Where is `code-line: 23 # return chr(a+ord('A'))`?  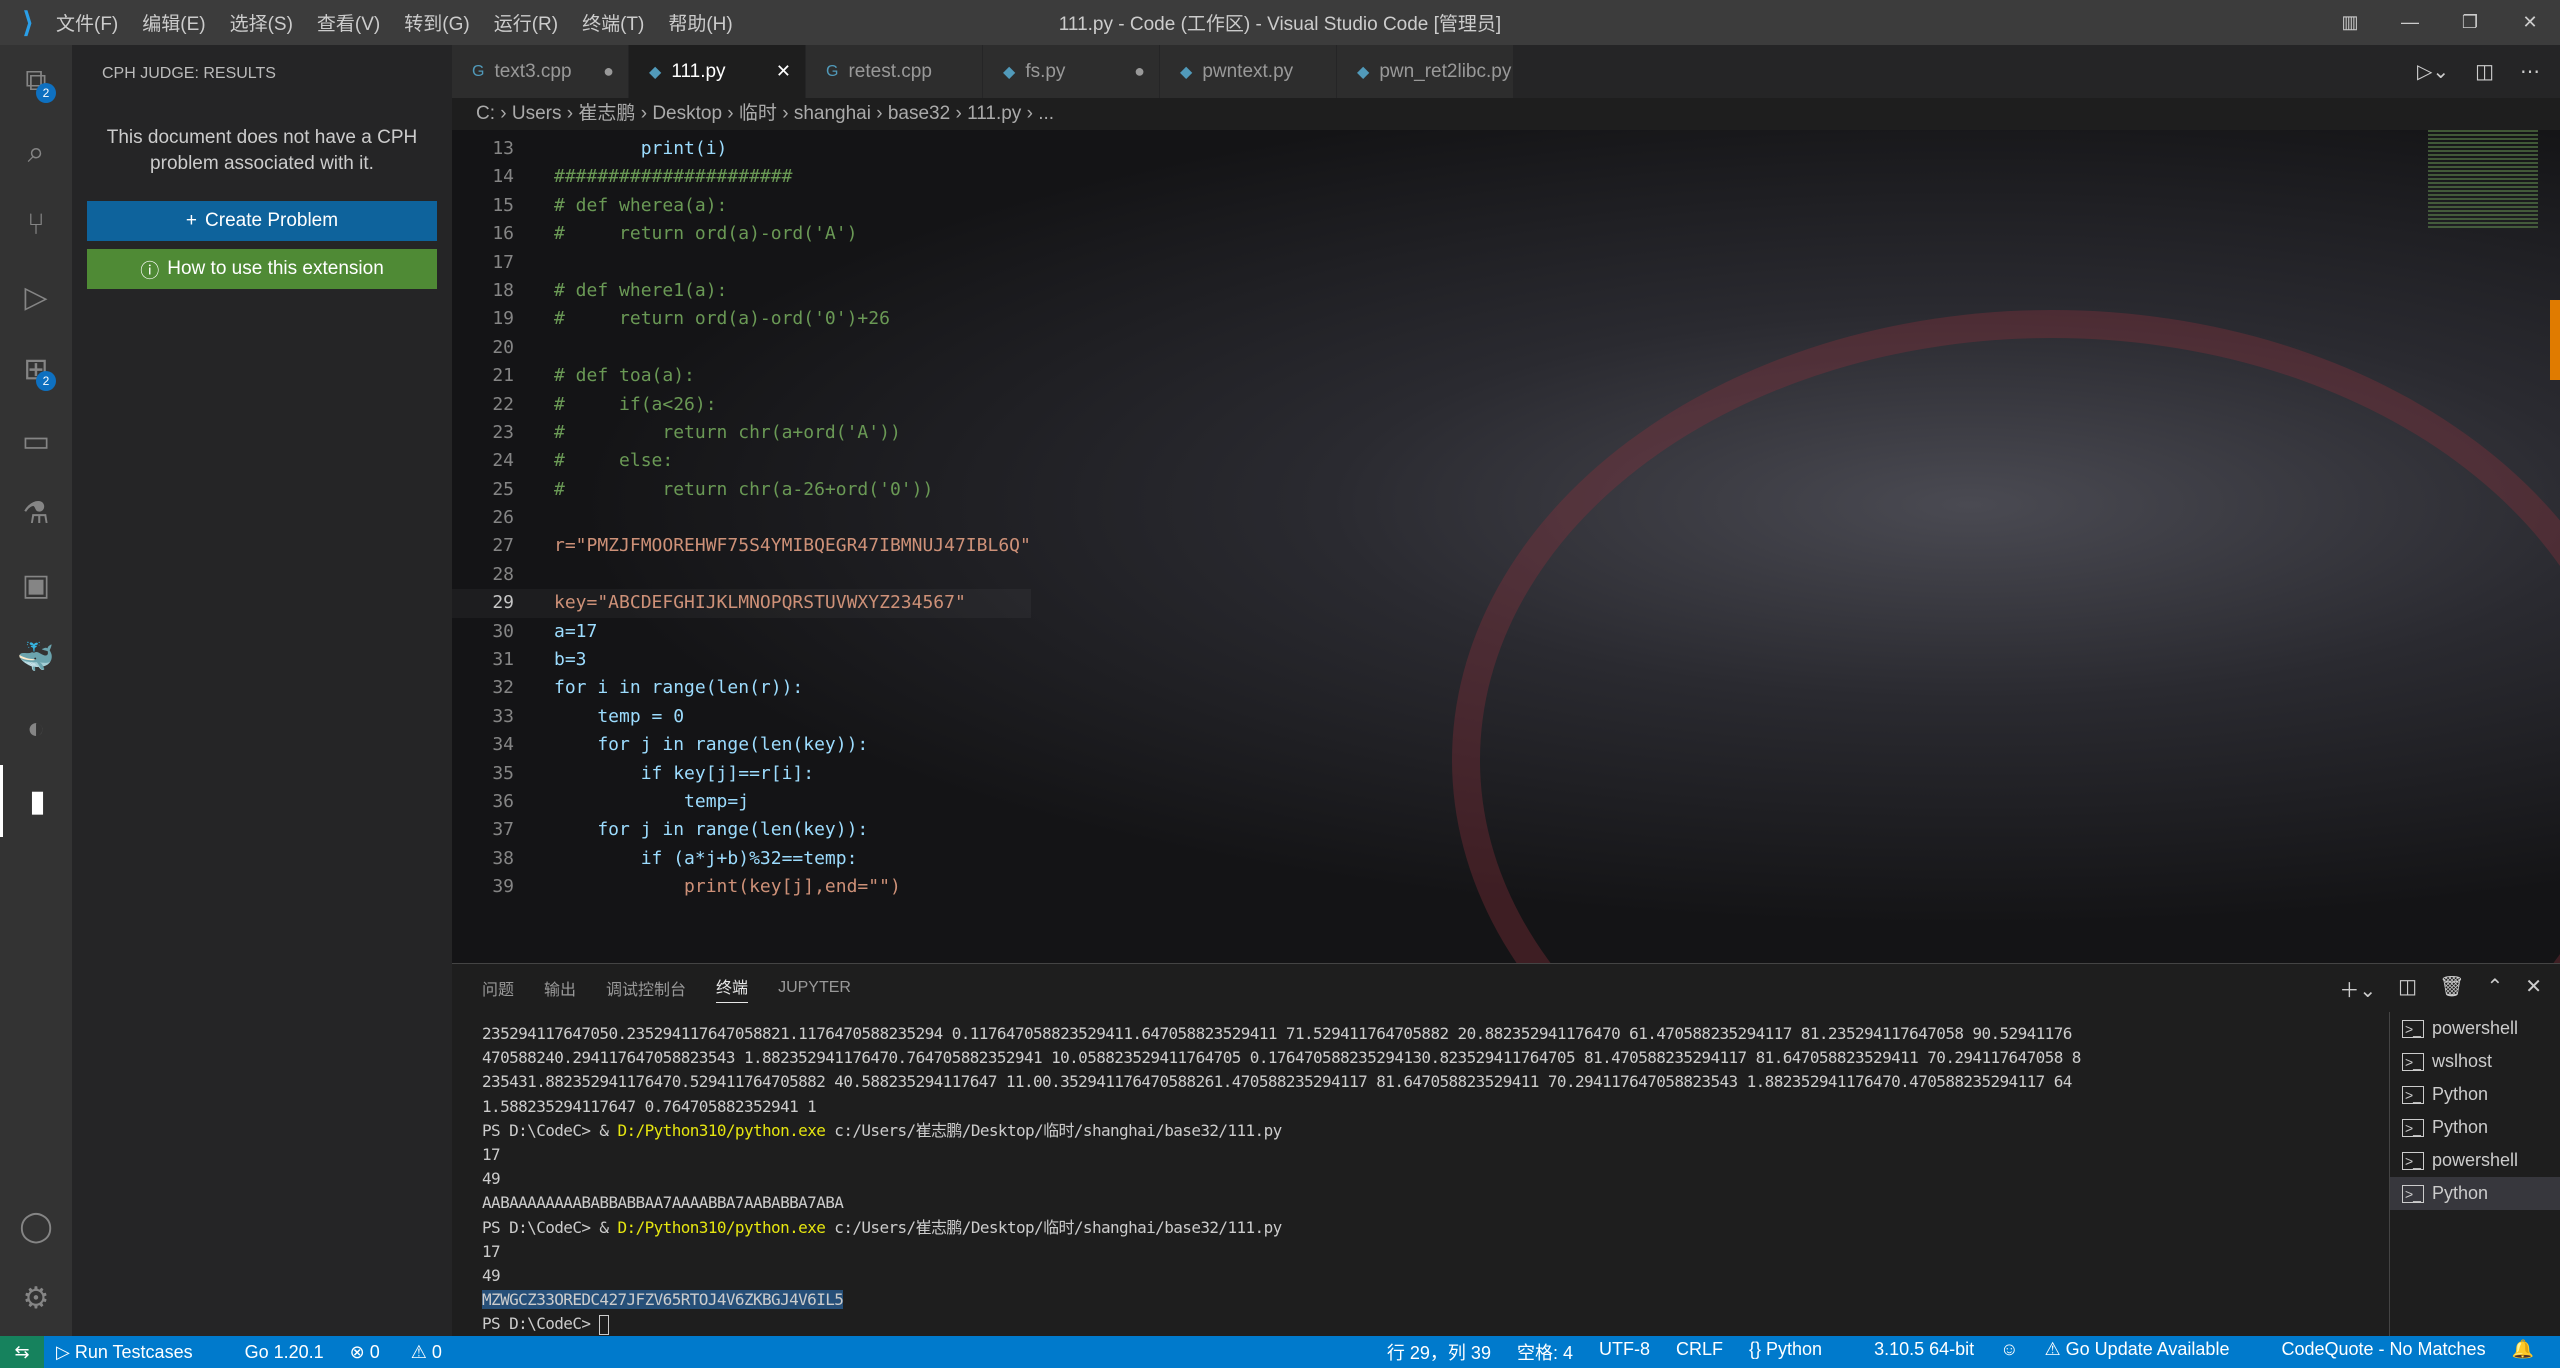 code-line: 23 # return chr(a+ord('A')) is located at coordinates (741, 433).